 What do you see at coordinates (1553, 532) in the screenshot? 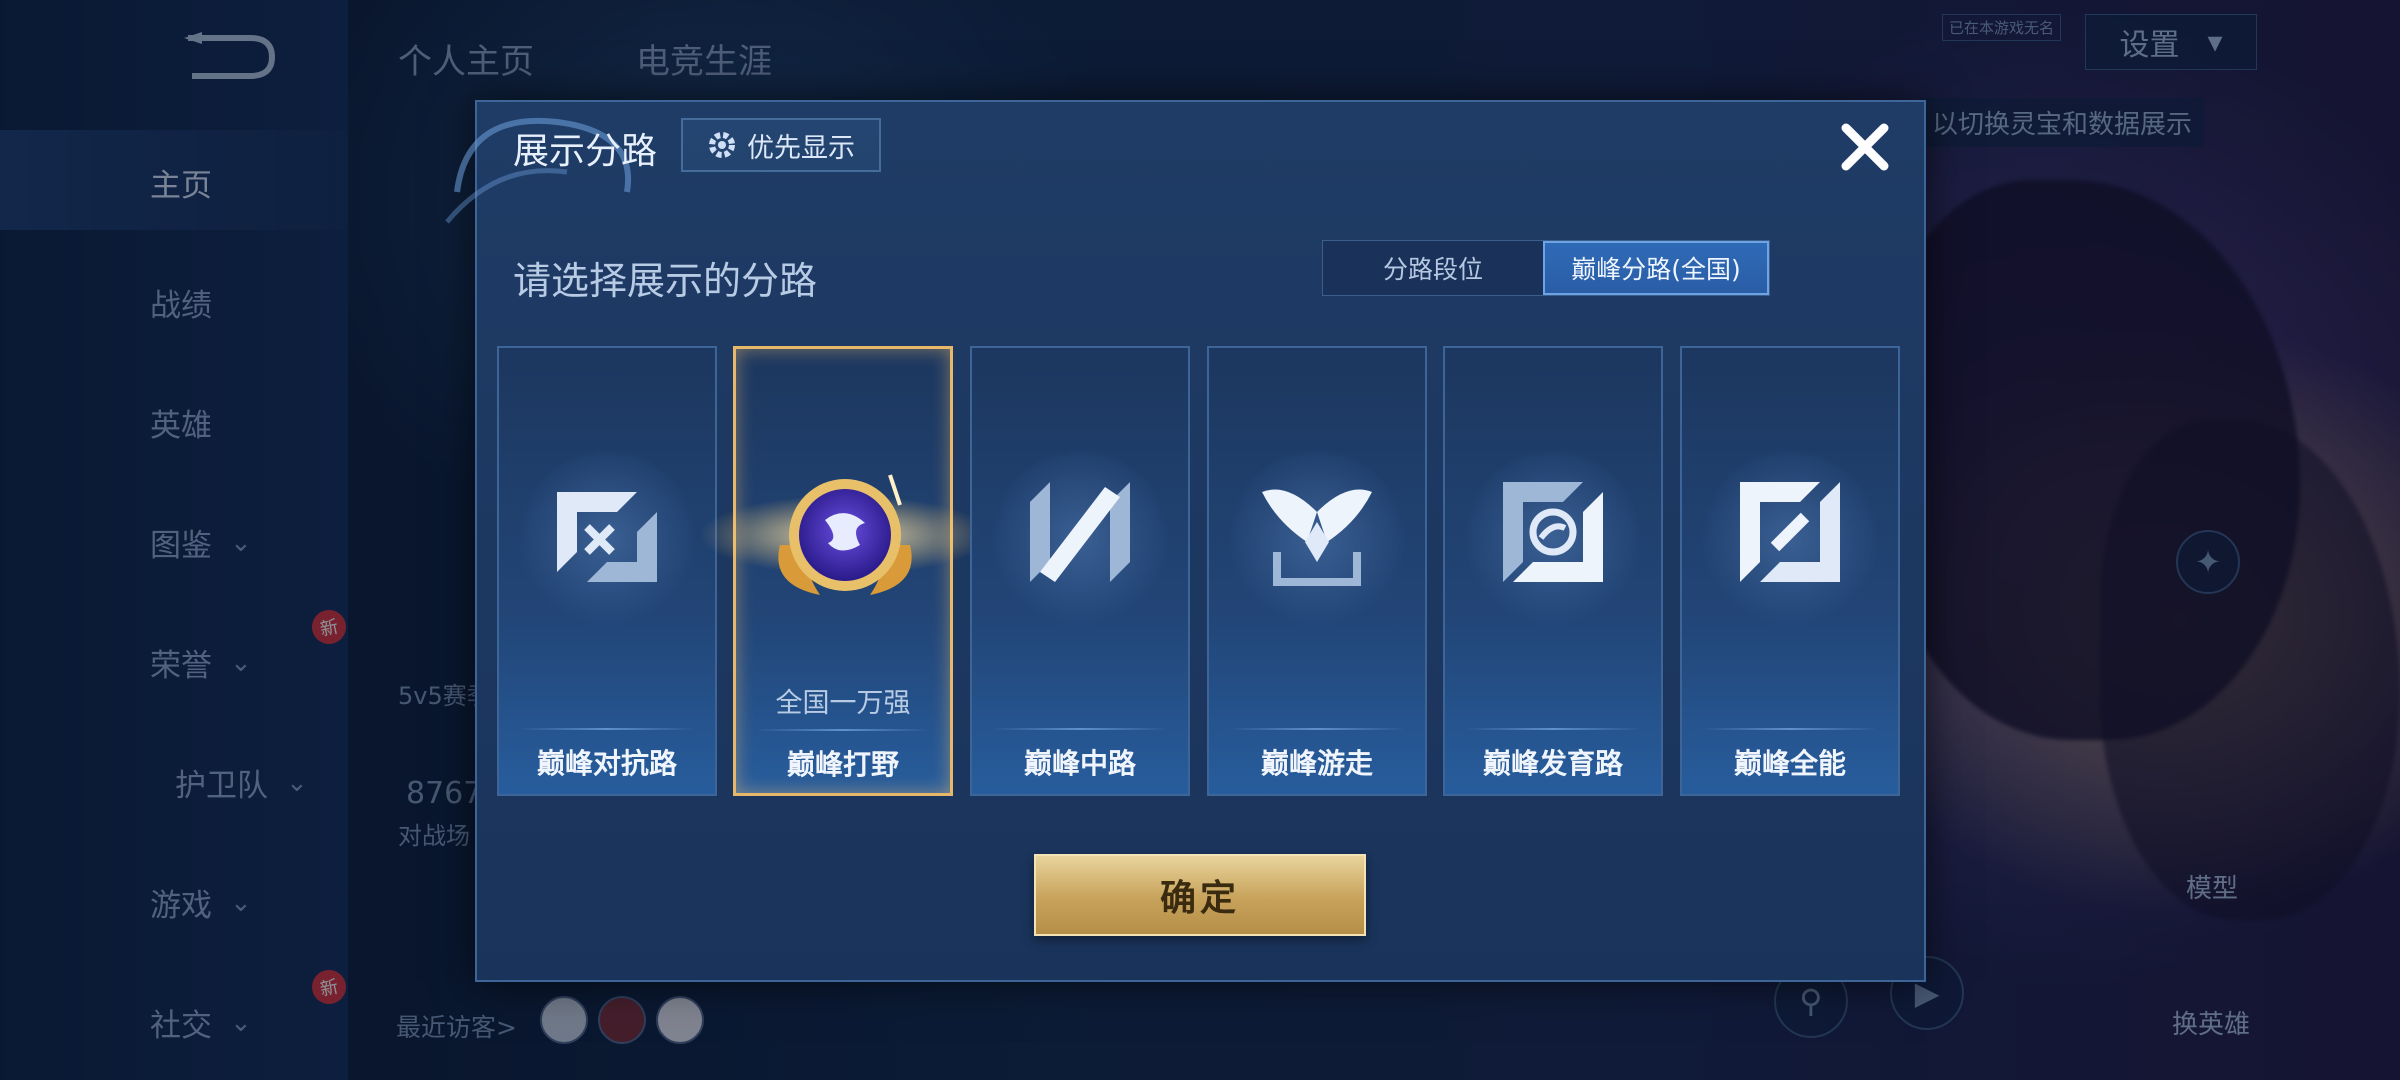
I see `farm-lane-icon` at bounding box center [1553, 532].